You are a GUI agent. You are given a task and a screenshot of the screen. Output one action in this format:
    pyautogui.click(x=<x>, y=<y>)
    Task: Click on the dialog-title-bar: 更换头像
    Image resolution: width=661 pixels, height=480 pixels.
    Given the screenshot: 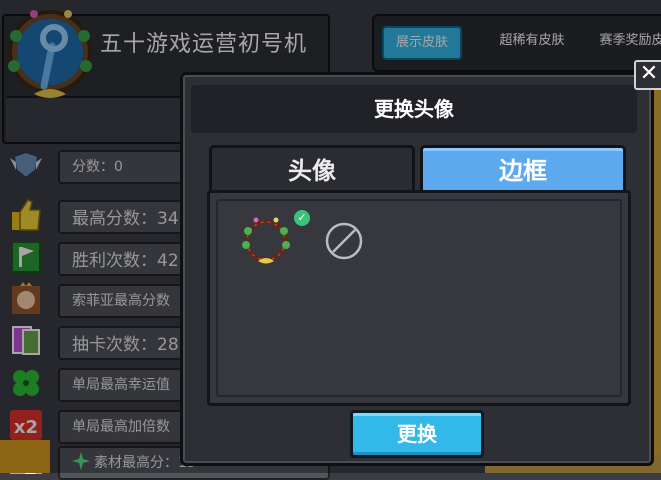 What is the action you would take?
    pyautogui.click(x=414, y=109)
    